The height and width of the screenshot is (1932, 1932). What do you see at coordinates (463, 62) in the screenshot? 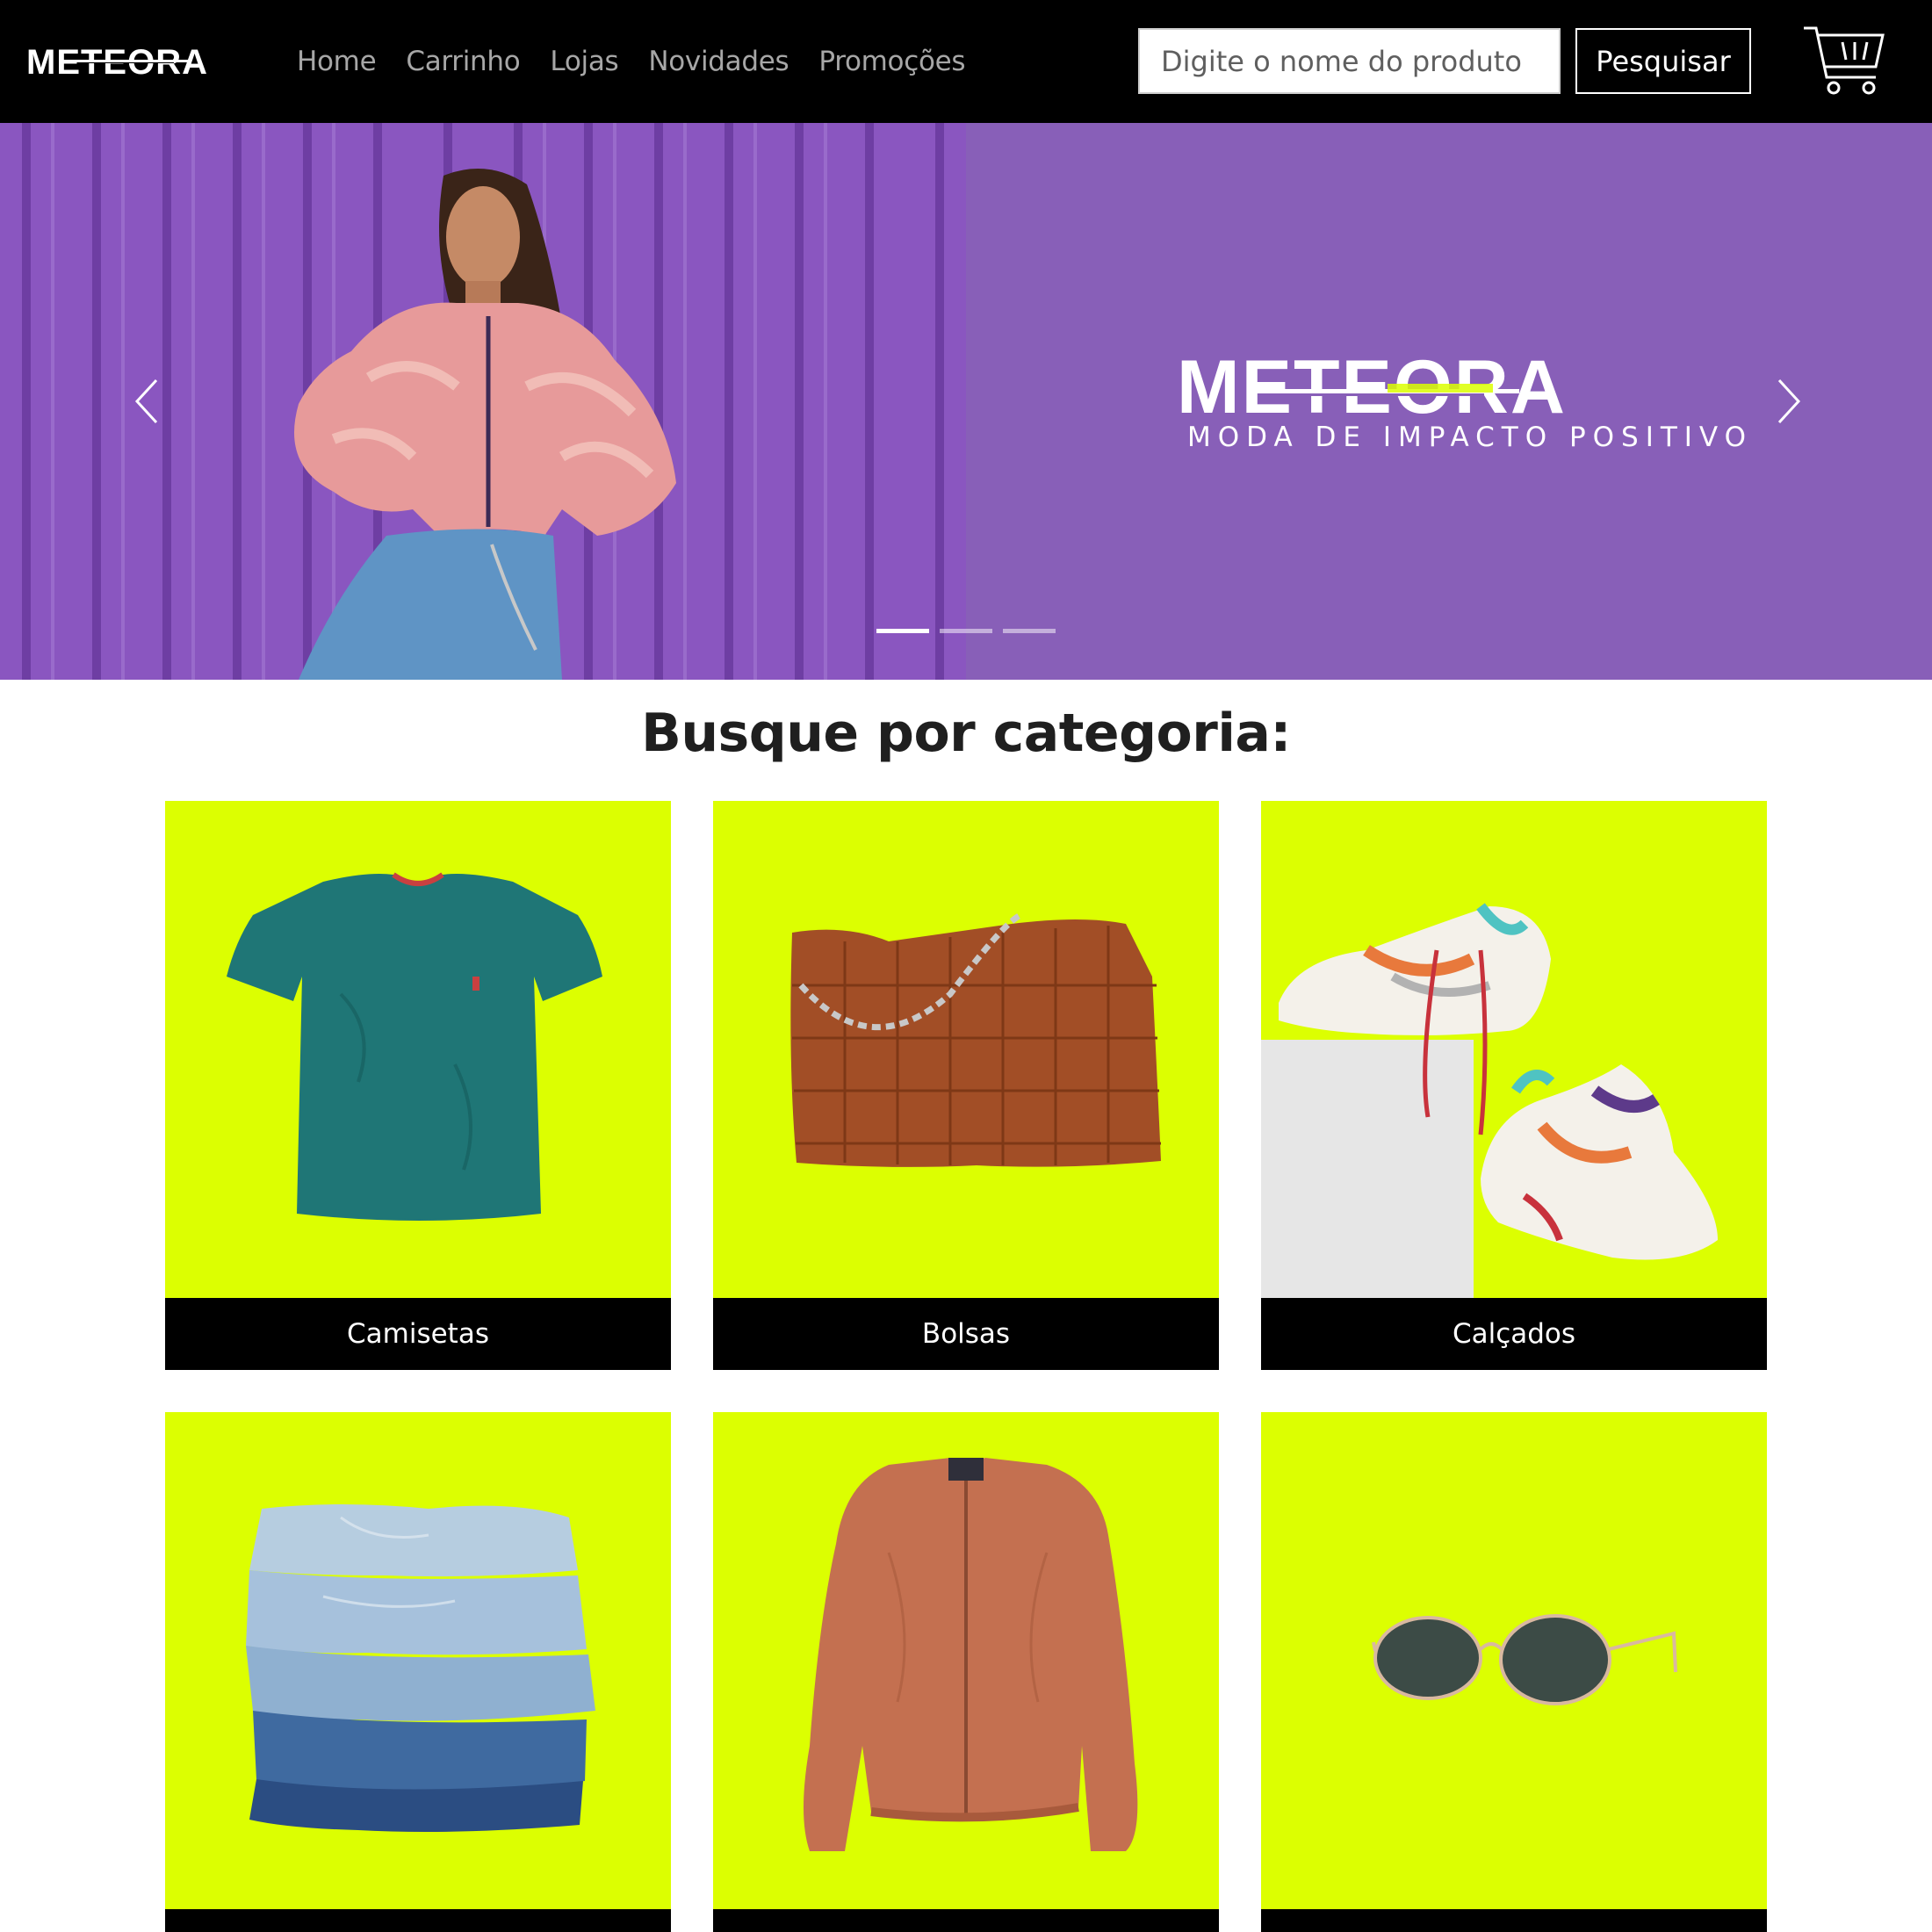
I see `nav-link-carrinho: Carrinho` at bounding box center [463, 62].